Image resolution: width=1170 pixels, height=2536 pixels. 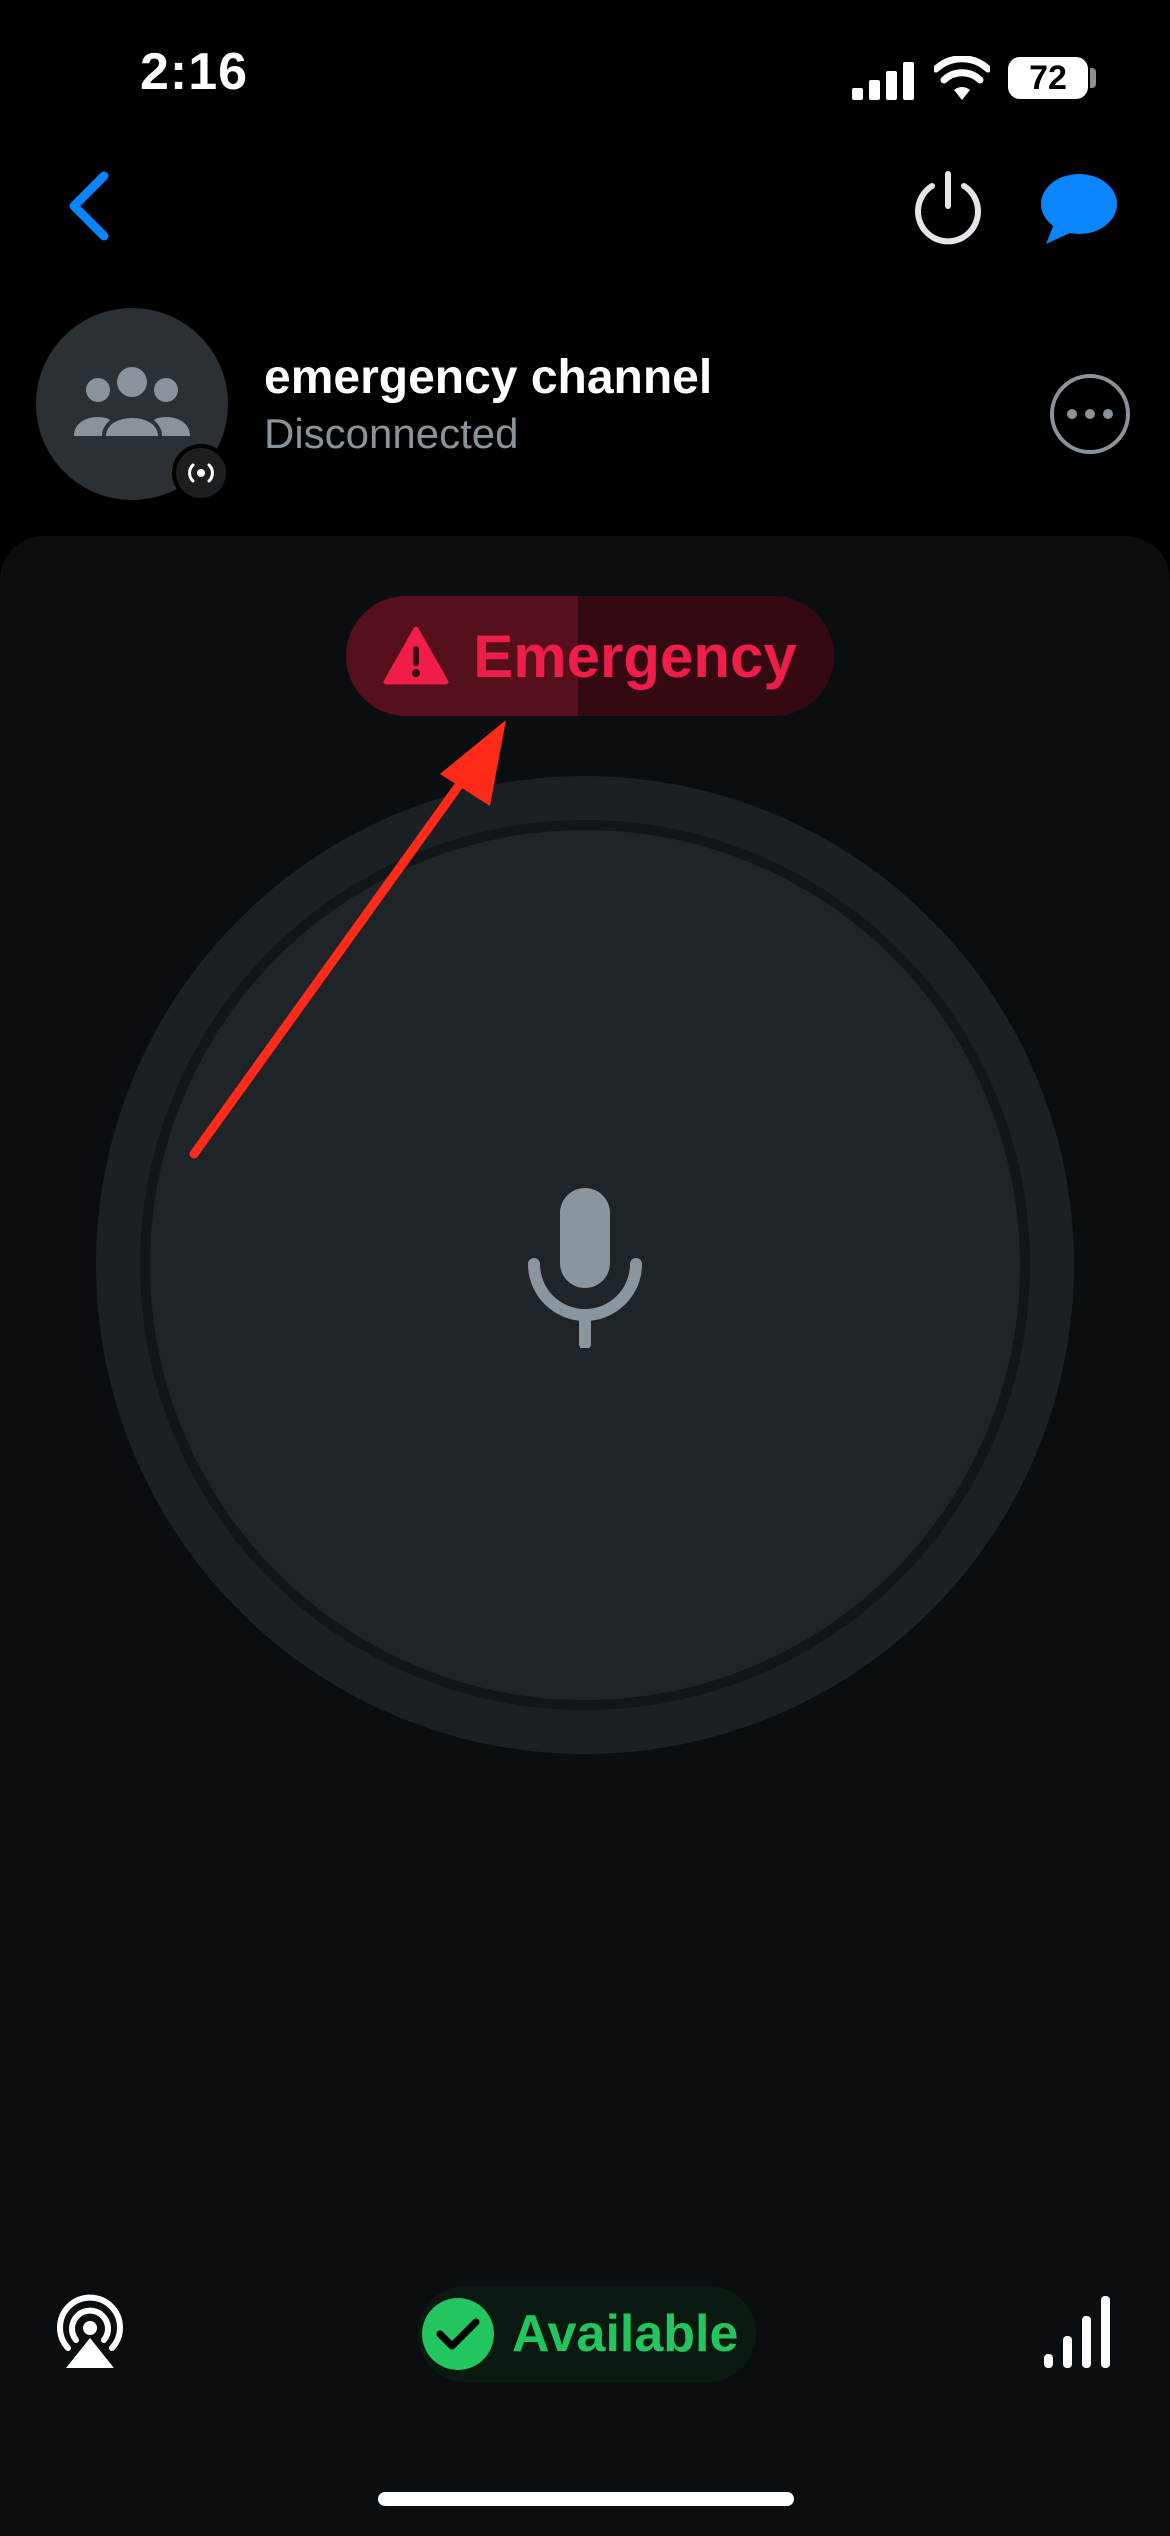 I want to click on status-time: 2:16, so click(x=194, y=72).